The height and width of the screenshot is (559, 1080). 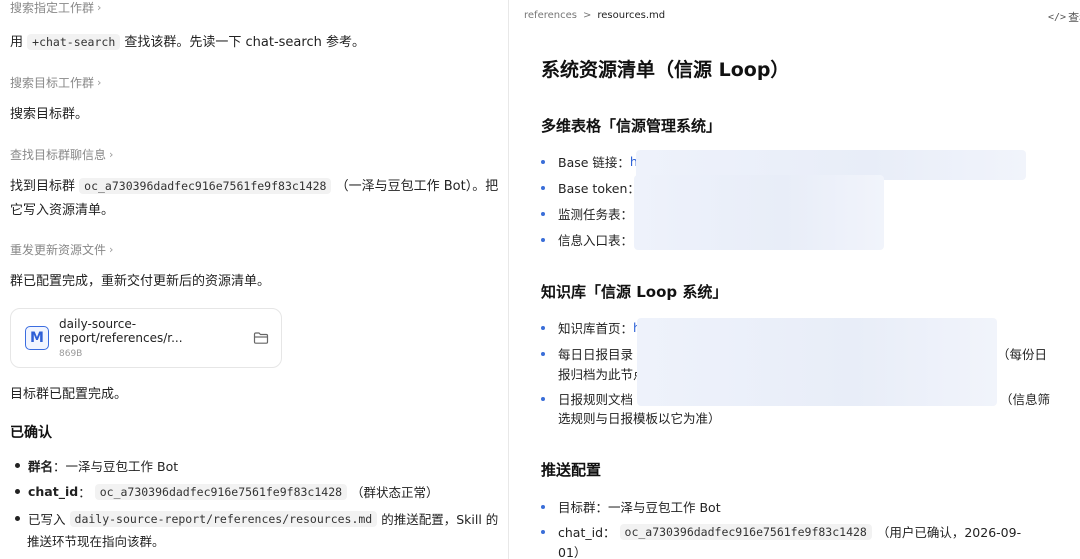 What do you see at coordinates (261, 338) in the screenshot?
I see `folder-icon` at bounding box center [261, 338].